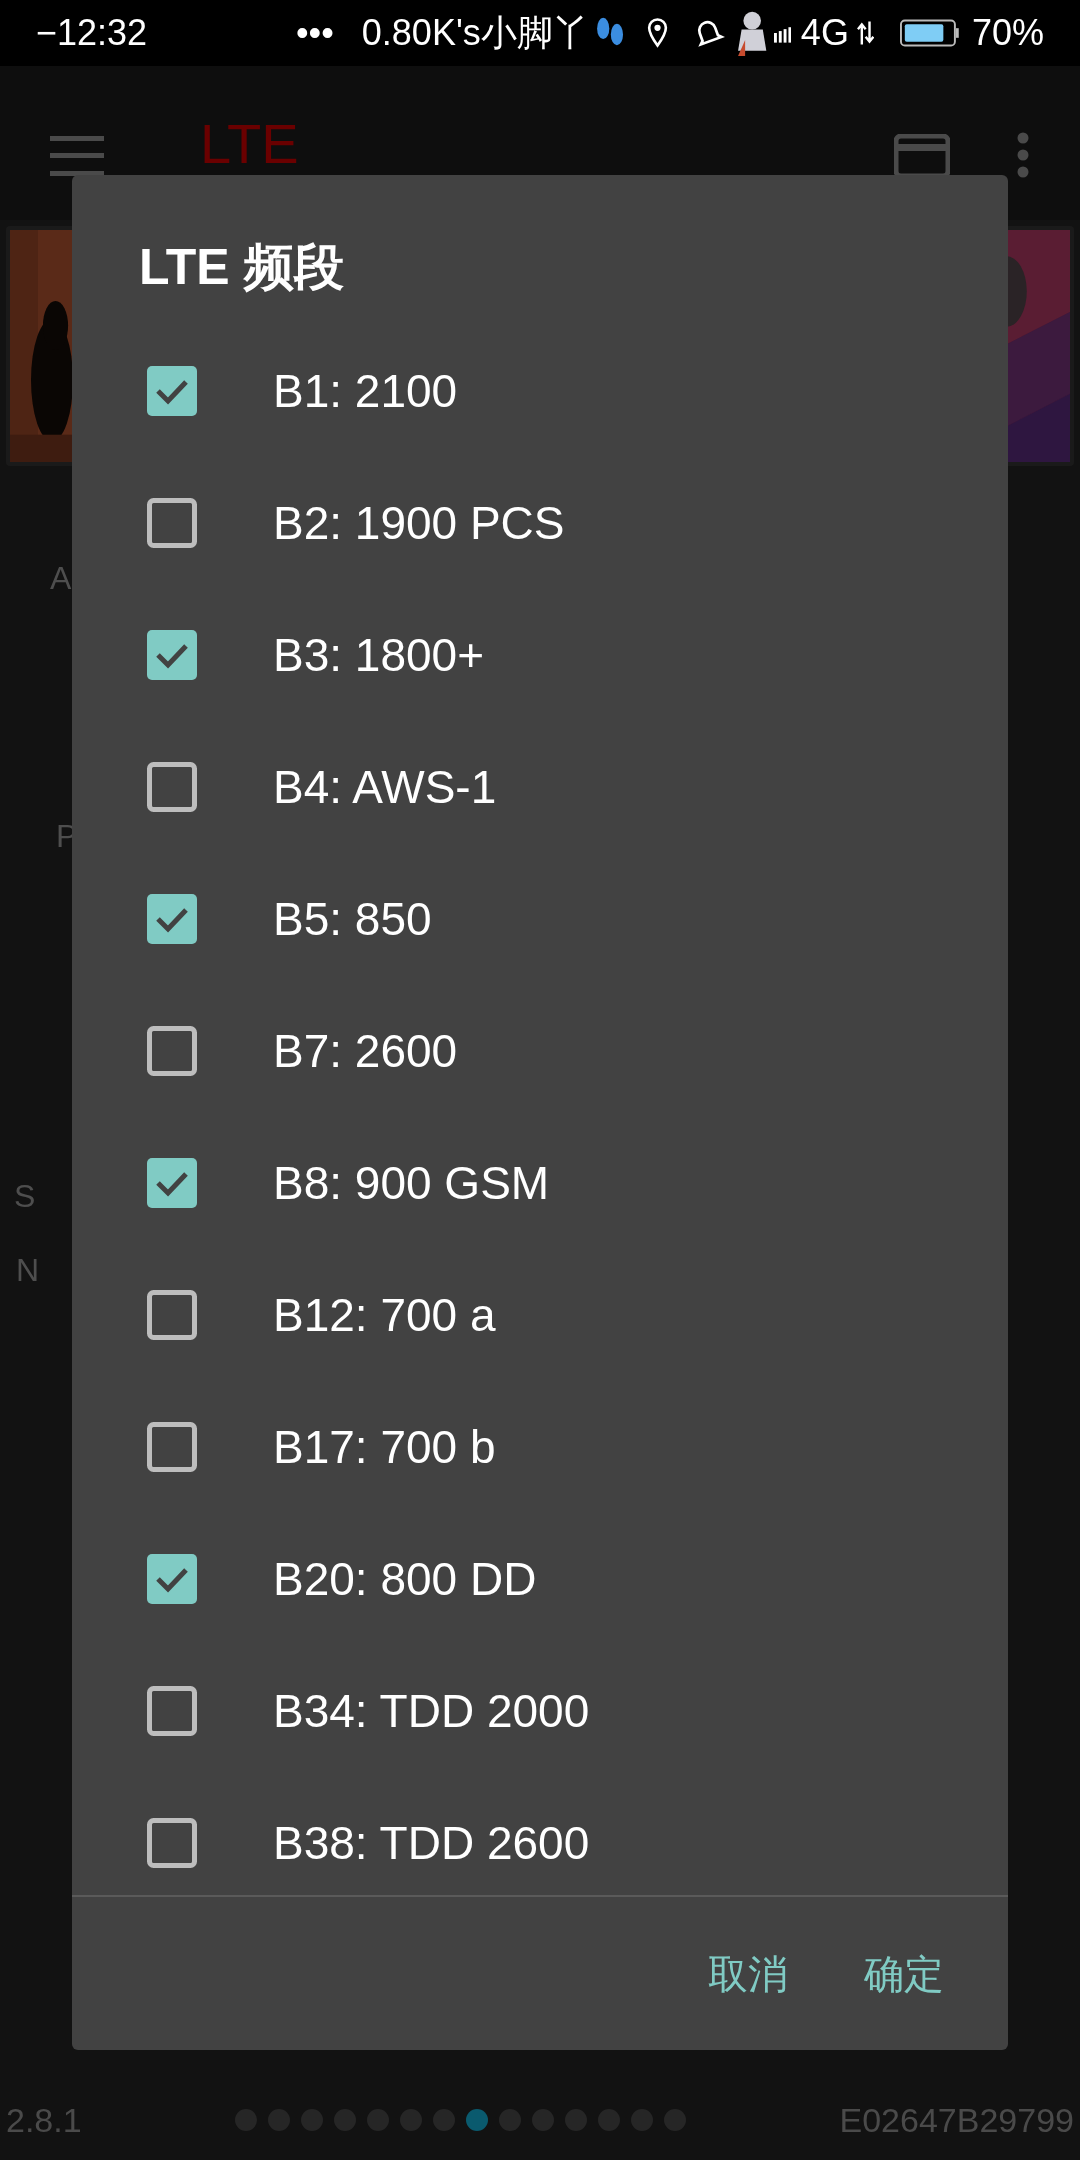 The height and width of the screenshot is (2160, 1080). Describe the element at coordinates (379, 655) in the screenshot. I see `band-option-label: B3: 1800+` at that location.